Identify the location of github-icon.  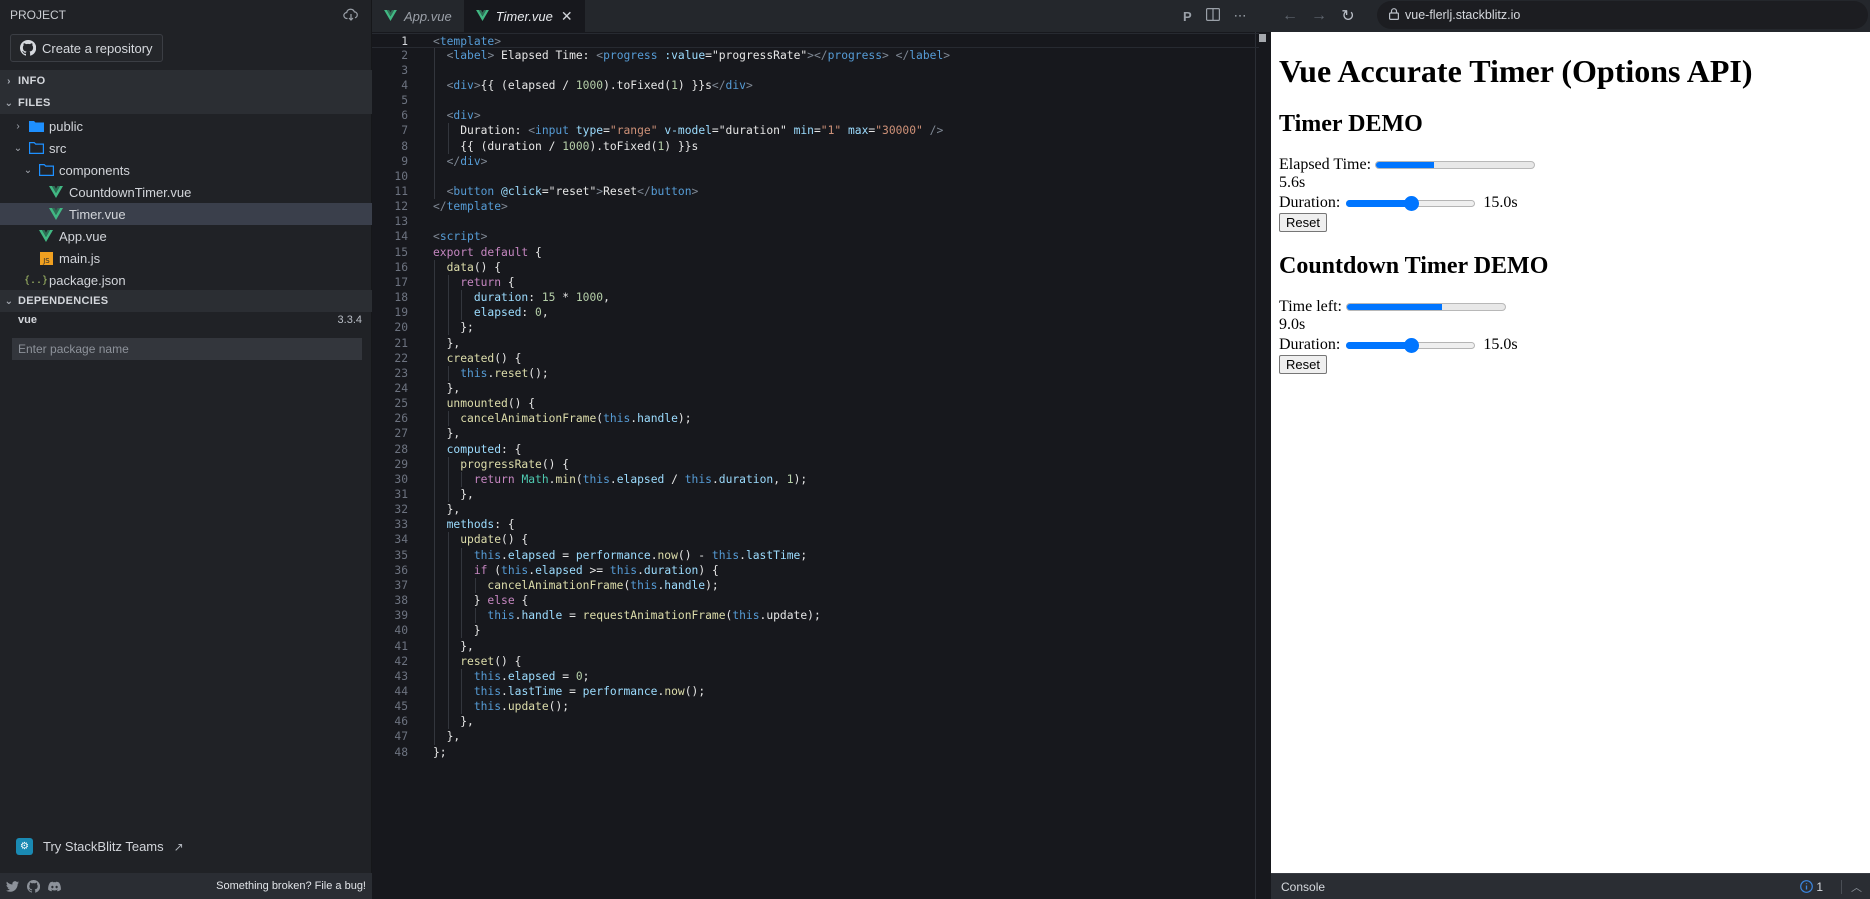
(33, 886).